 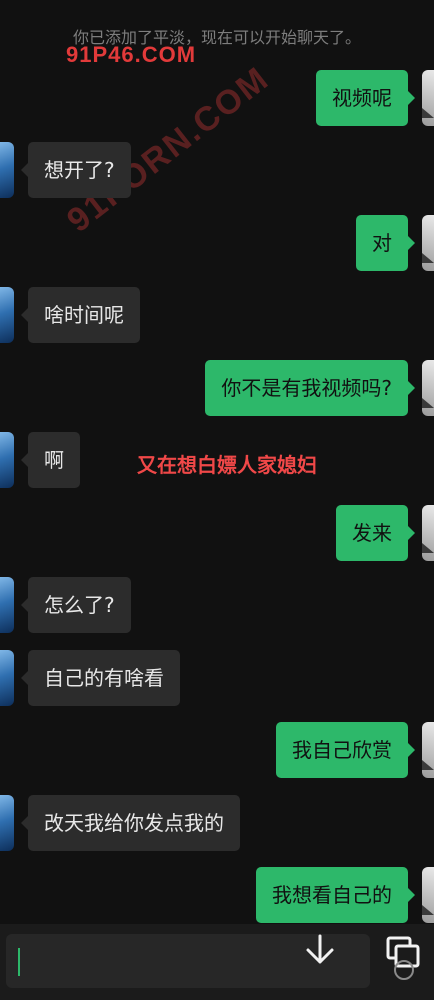 What do you see at coordinates (50, 460) in the screenshot?
I see `message-bubble: 啊` at bounding box center [50, 460].